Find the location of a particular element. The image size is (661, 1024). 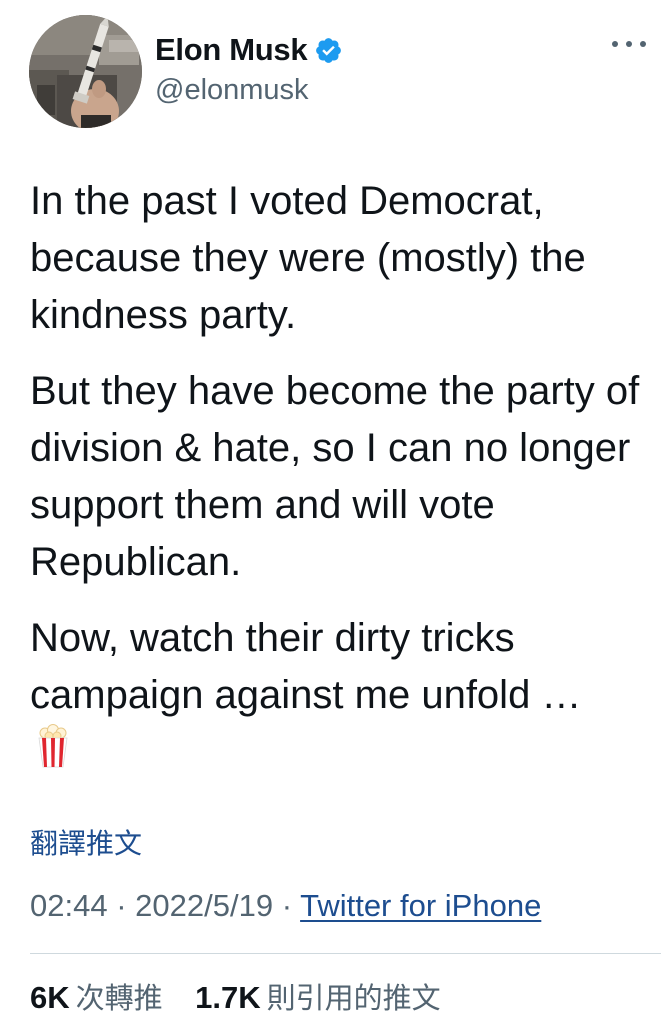

avatar is located at coordinates (85, 71).